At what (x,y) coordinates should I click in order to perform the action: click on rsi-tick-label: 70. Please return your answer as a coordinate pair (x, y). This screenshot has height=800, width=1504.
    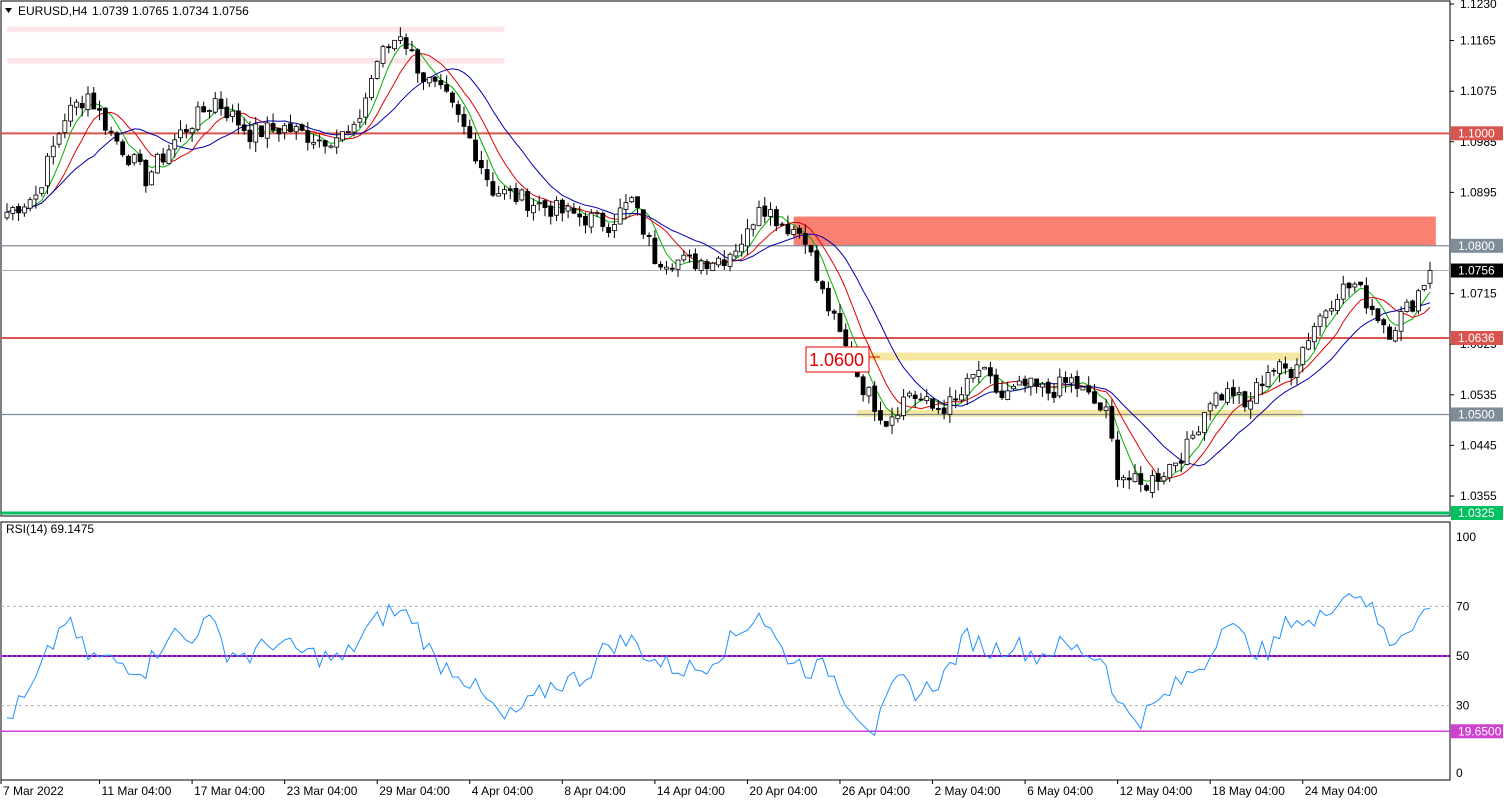
    Looking at the image, I should click on (1463, 606).